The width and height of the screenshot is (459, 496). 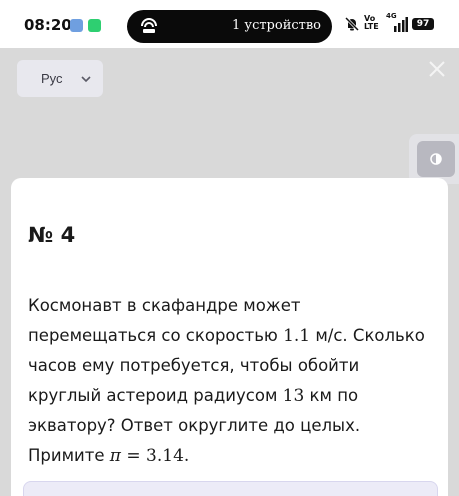 I want to click on volte-indicator: Vo LTE, so click(x=371, y=22).